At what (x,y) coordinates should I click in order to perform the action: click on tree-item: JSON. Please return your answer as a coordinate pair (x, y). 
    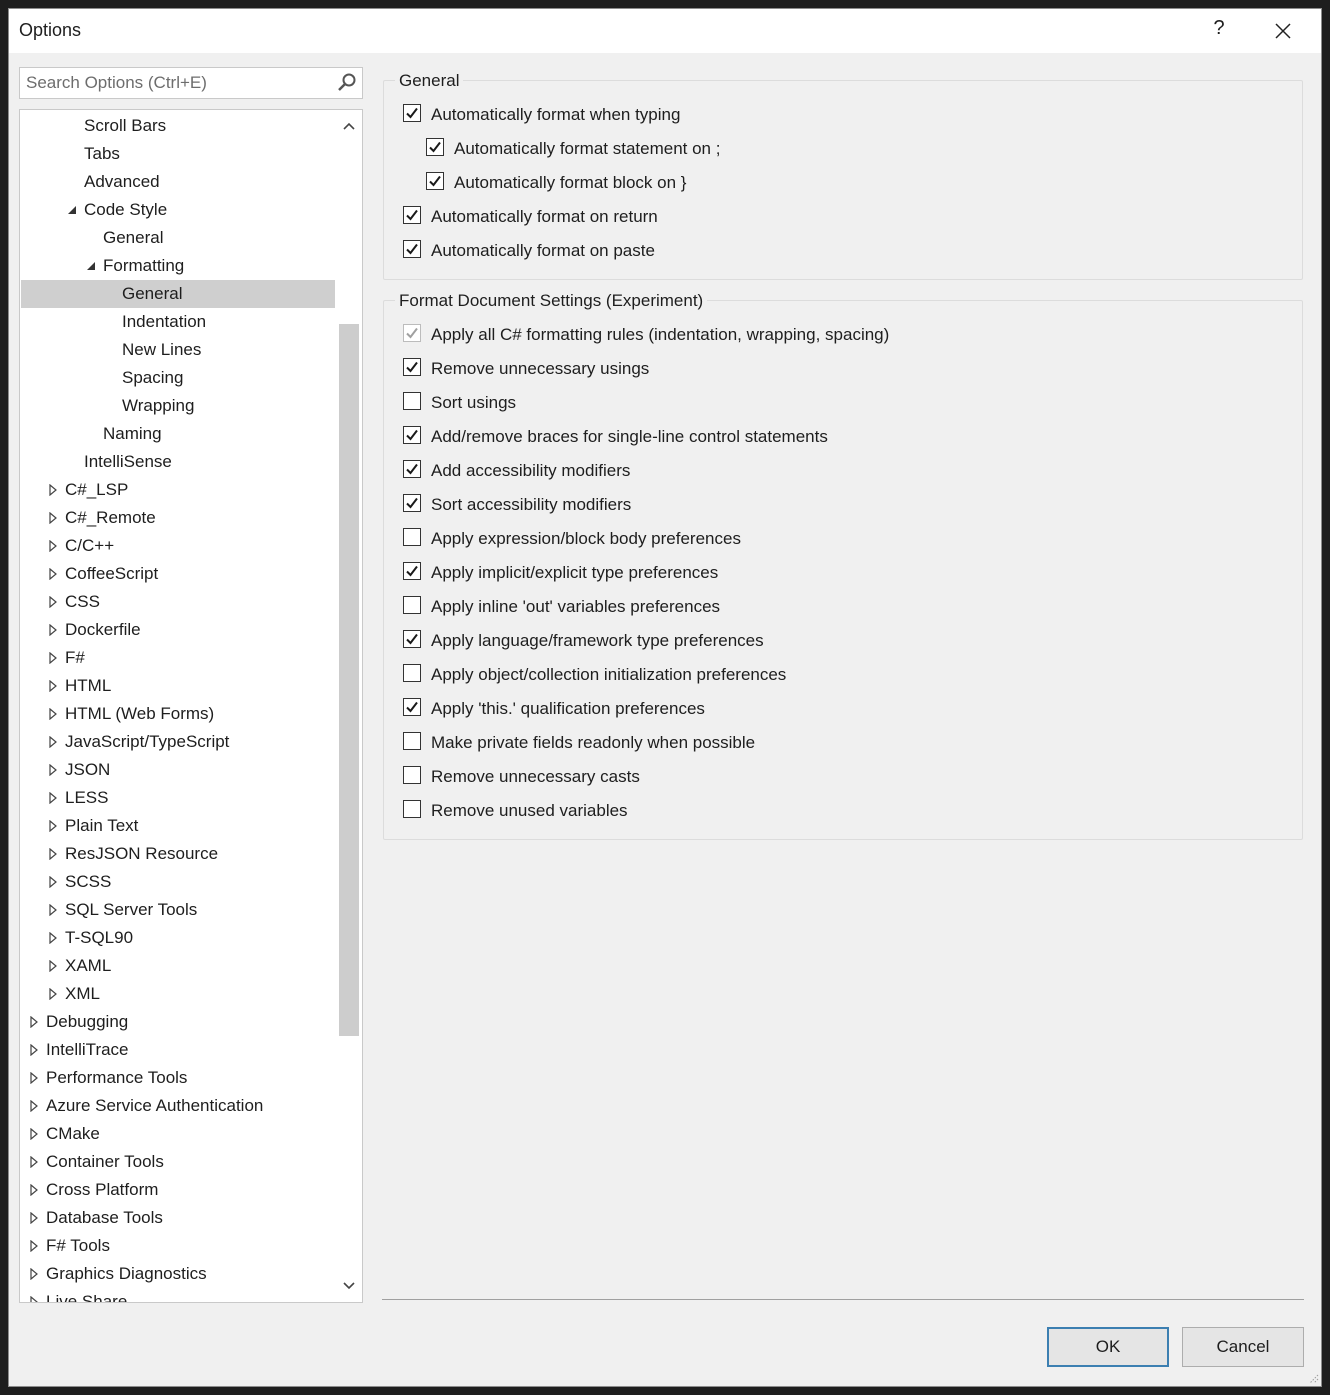
    Looking at the image, I should click on (178, 770).